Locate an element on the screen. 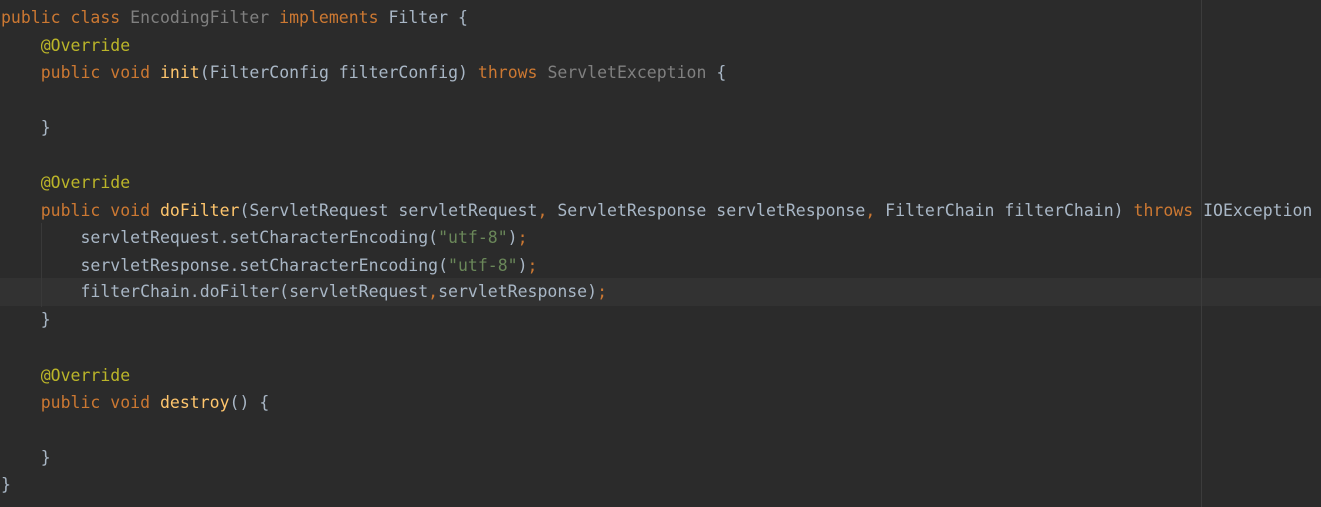 The height and width of the screenshot is (507, 1321). right-margin-guide is located at coordinates (1201, 253).